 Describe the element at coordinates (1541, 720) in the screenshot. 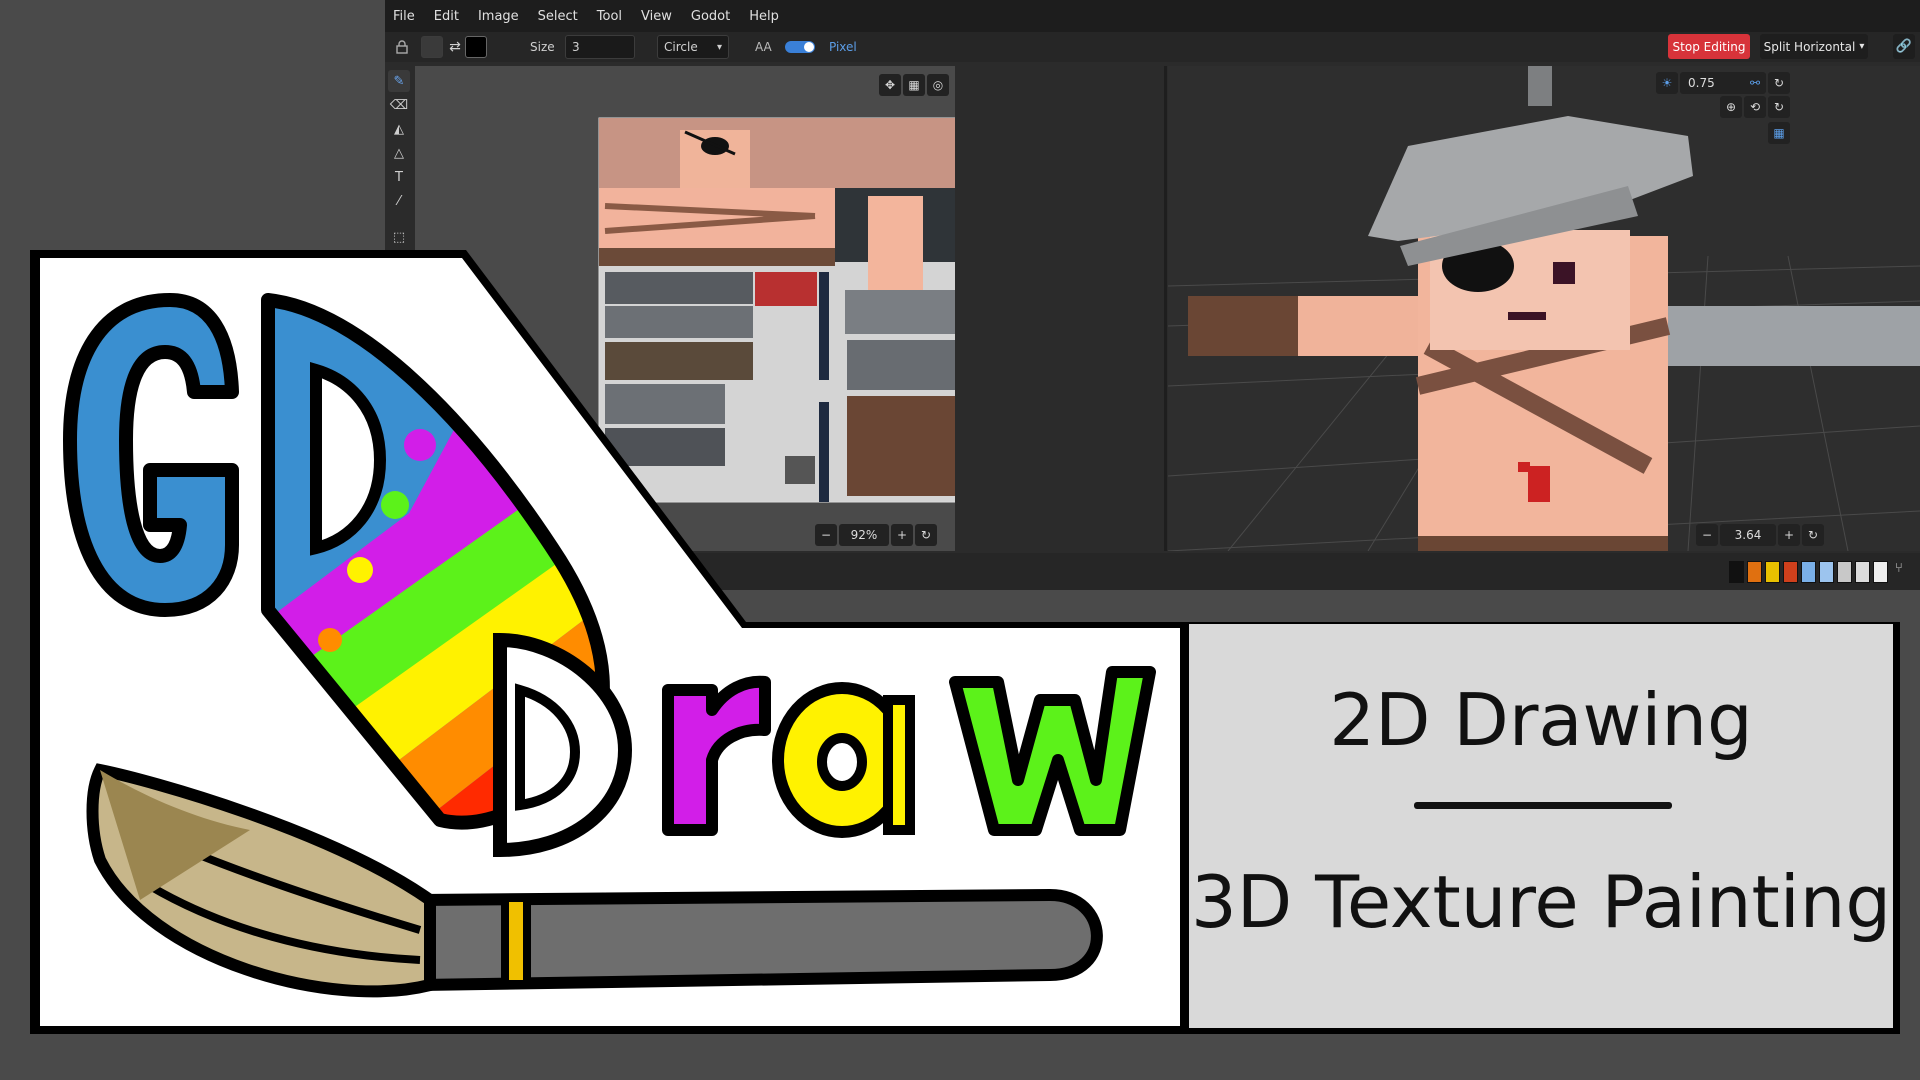

I see `info-line-2d-drawing: 2D Drawing` at that location.